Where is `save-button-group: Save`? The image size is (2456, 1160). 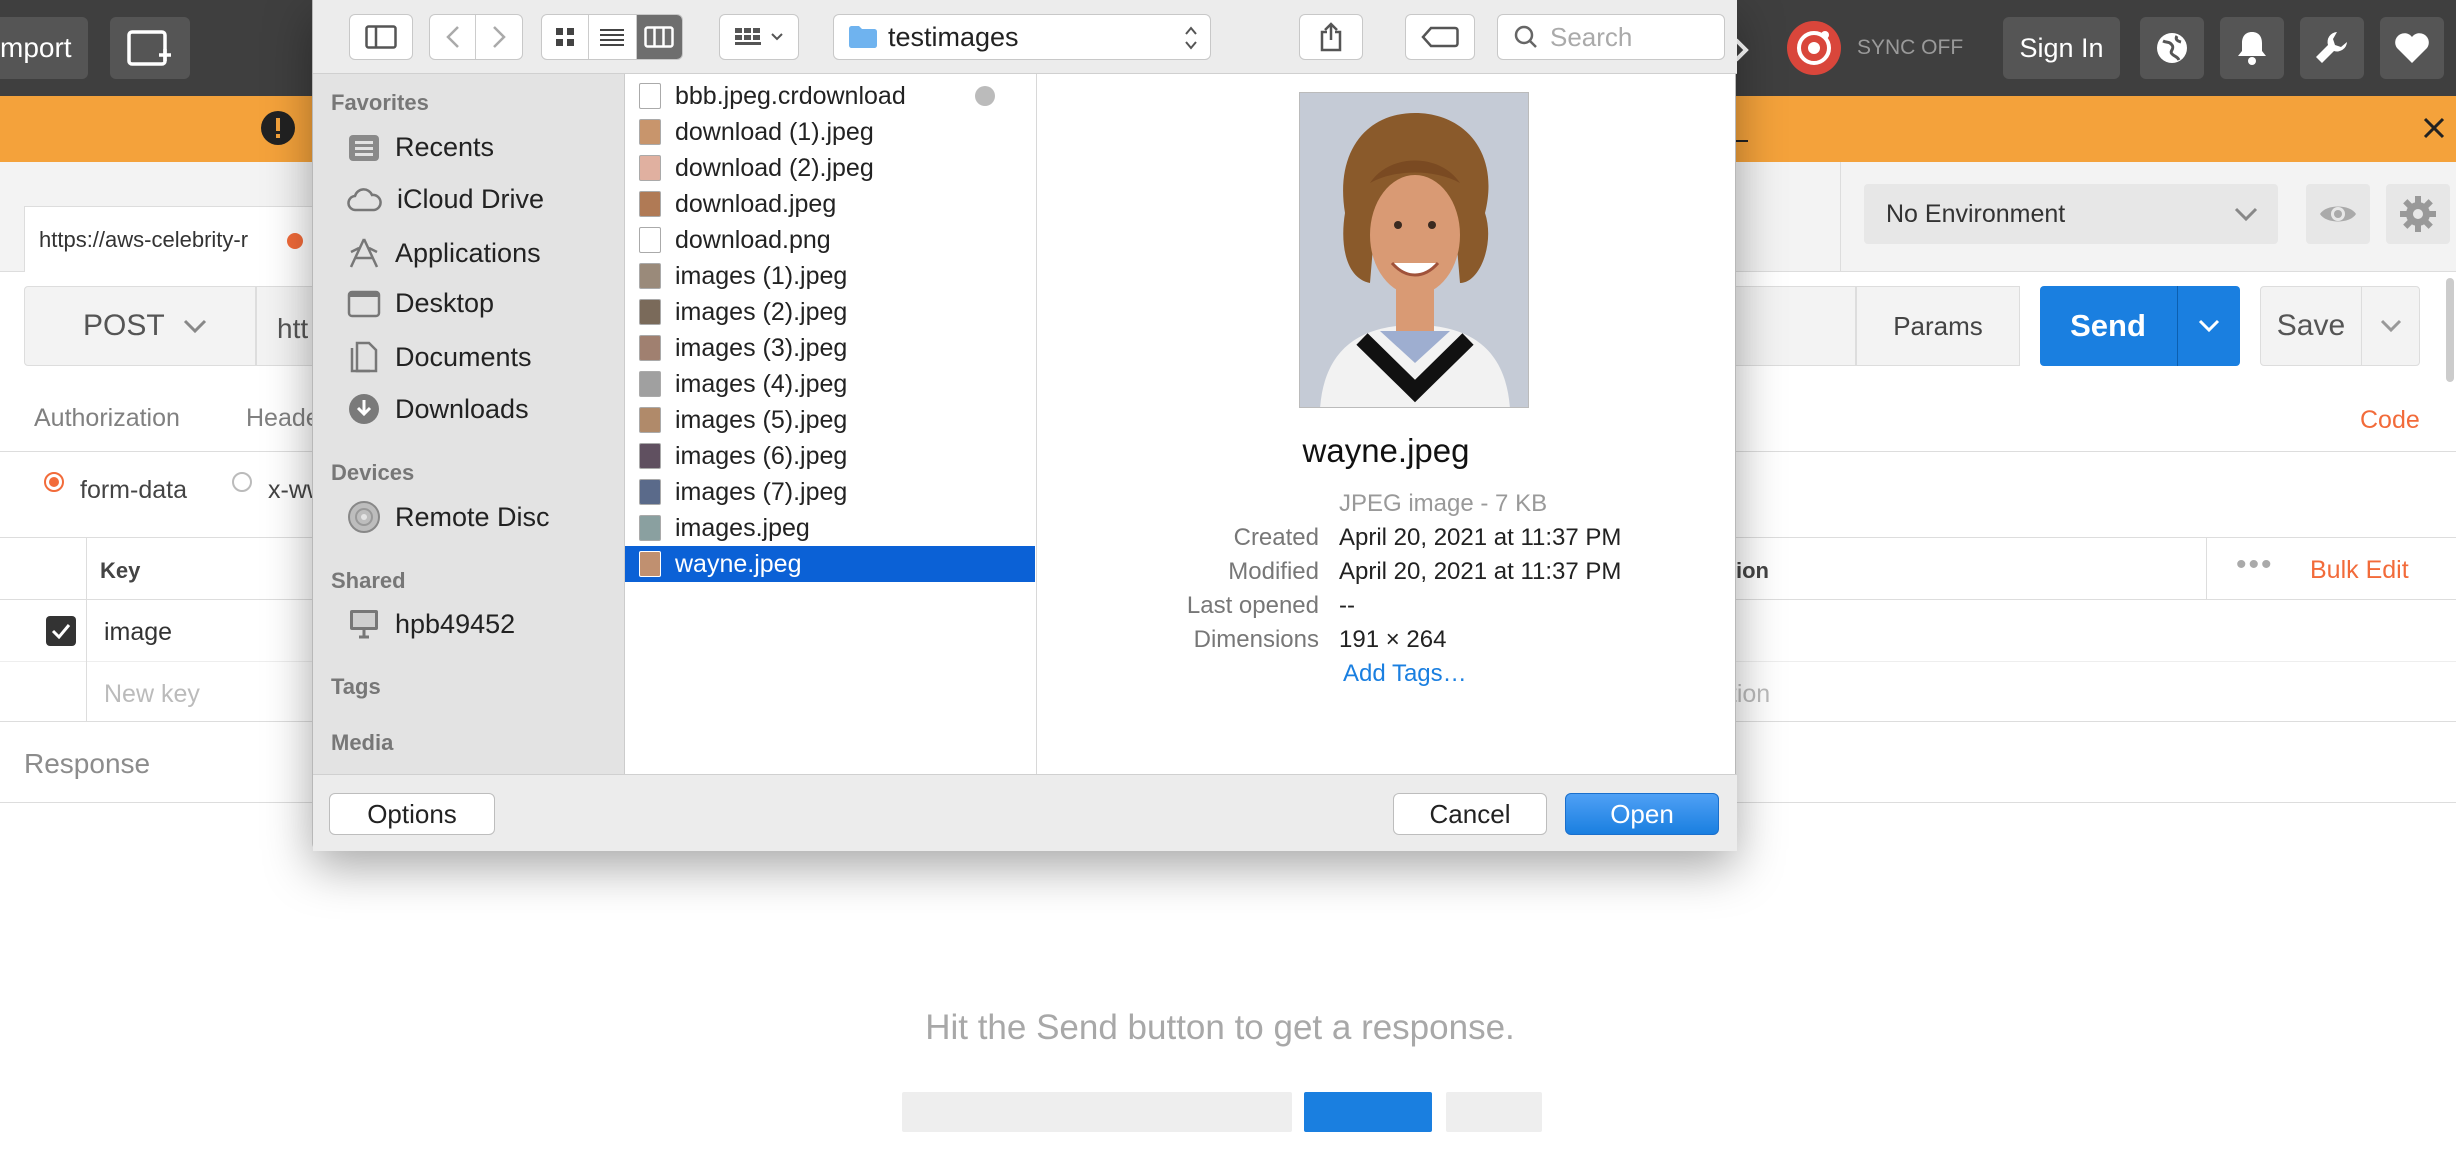
save-button-group: Save is located at coordinates (2340, 326).